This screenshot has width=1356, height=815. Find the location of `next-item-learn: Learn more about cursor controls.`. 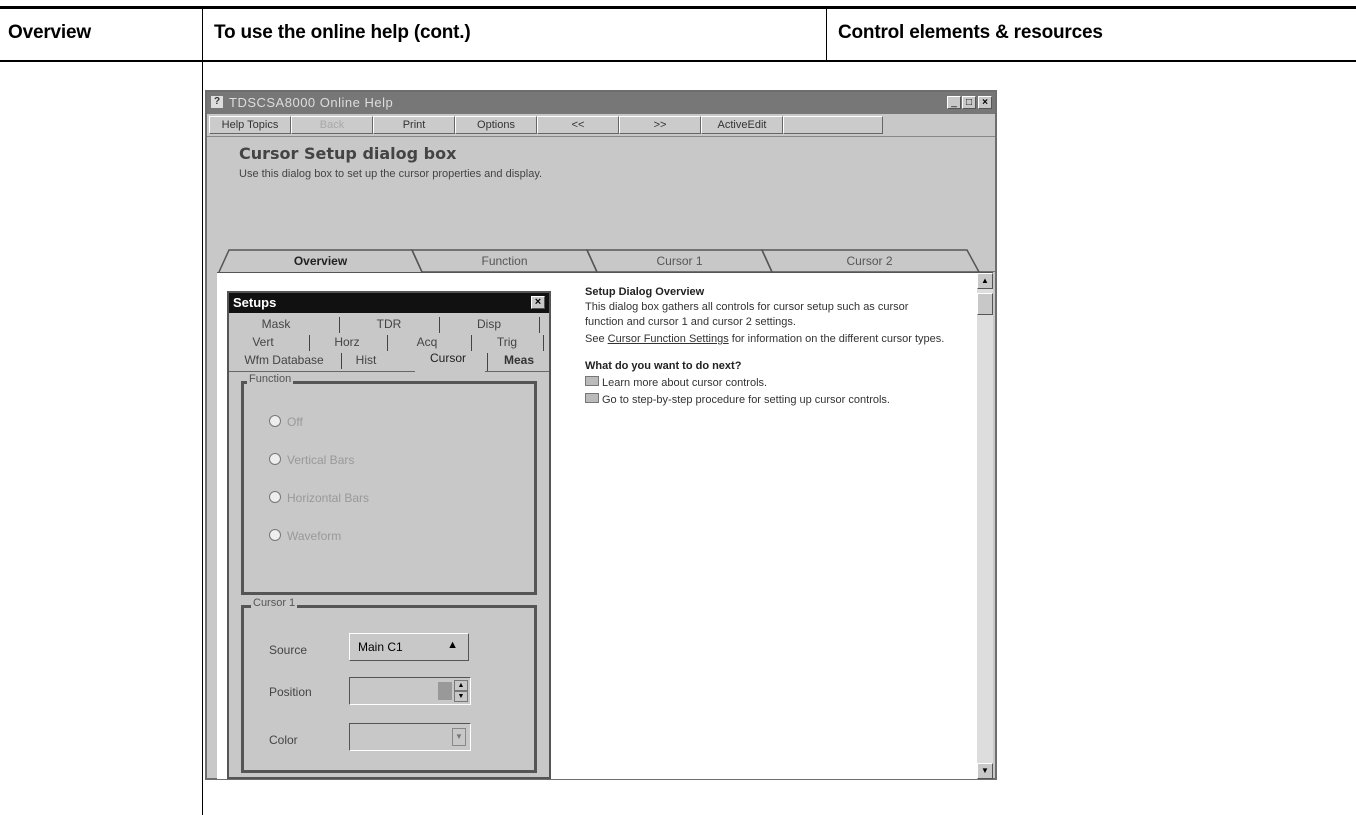

next-item-learn: Learn more about cursor controls. is located at coordinates (765, 383).